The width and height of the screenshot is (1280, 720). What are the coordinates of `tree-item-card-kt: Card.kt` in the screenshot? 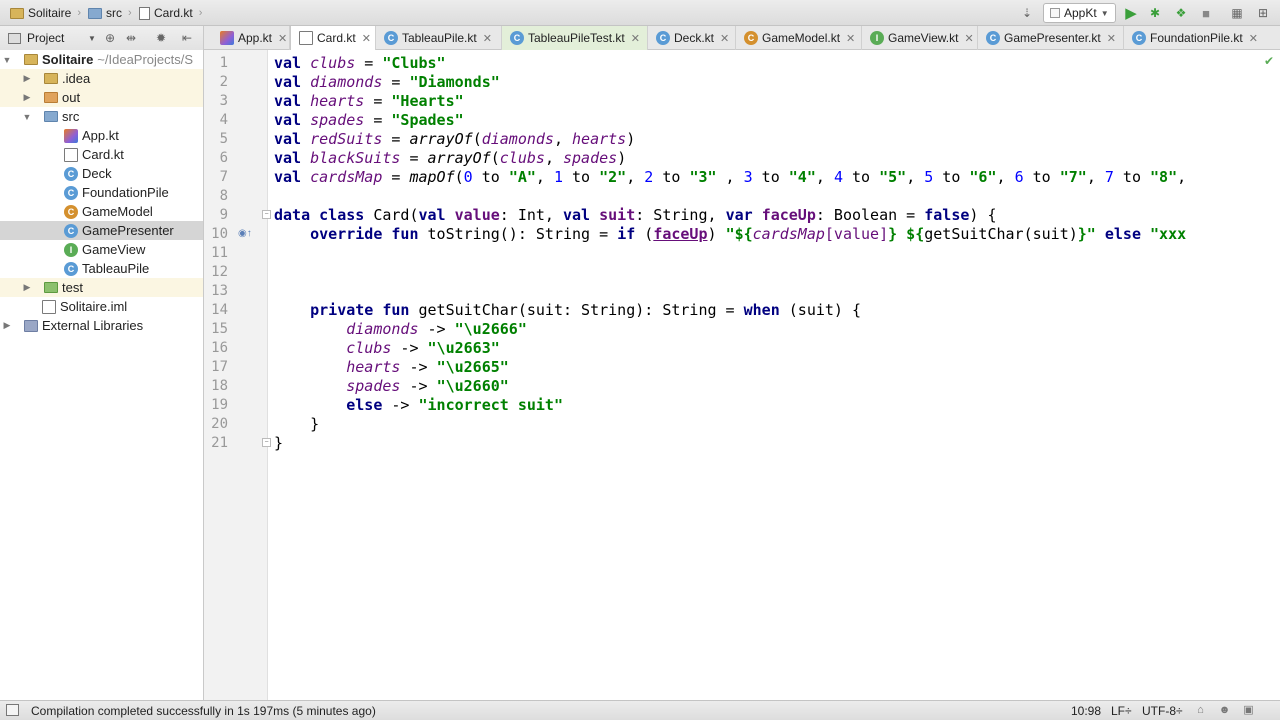 It's located at (101, 154).